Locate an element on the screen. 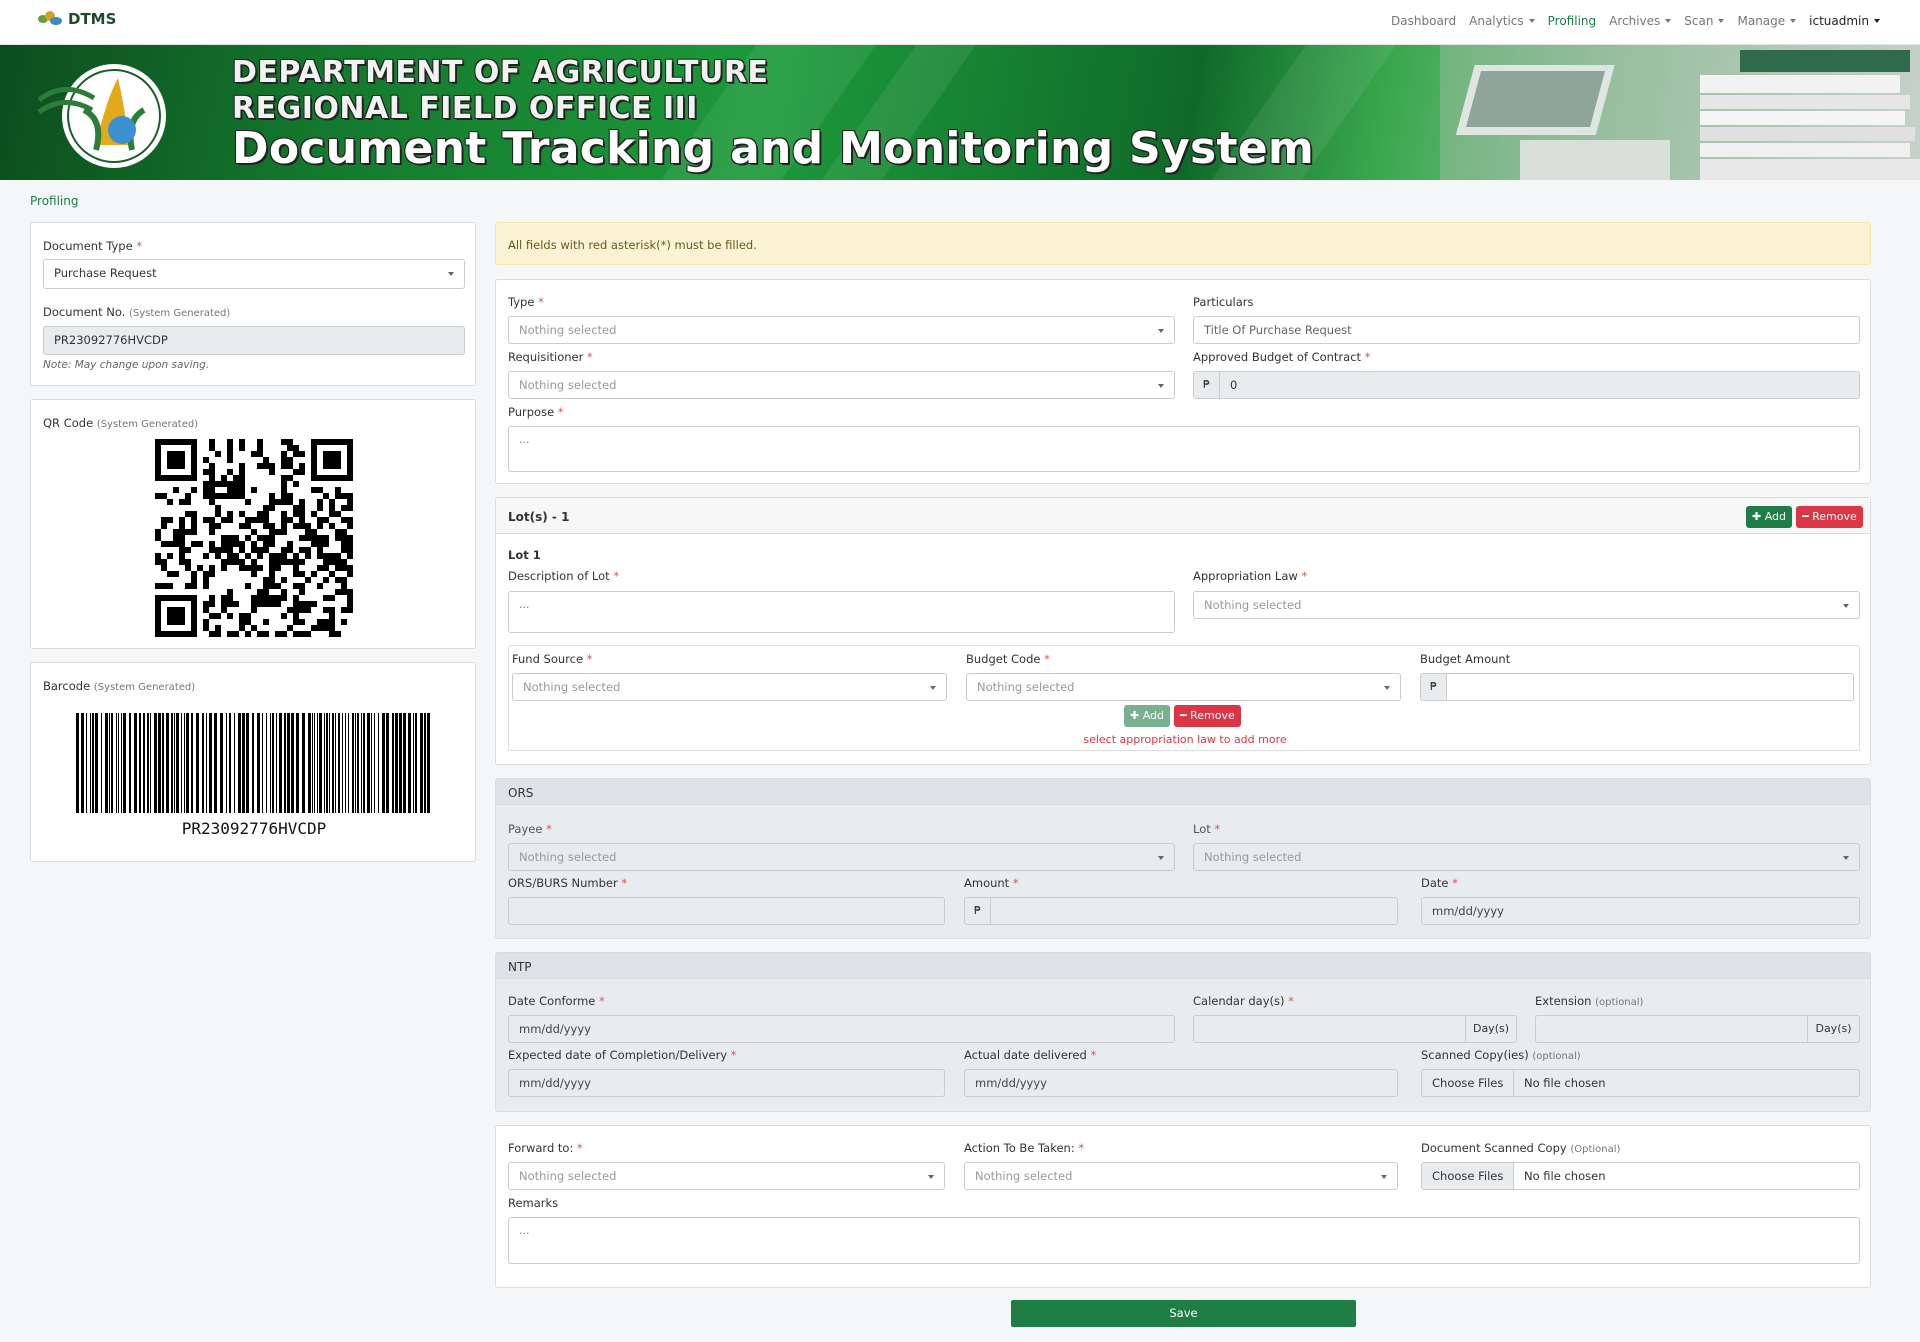  ors-lot-label: Lot * is located at coordinates (1206, 829).